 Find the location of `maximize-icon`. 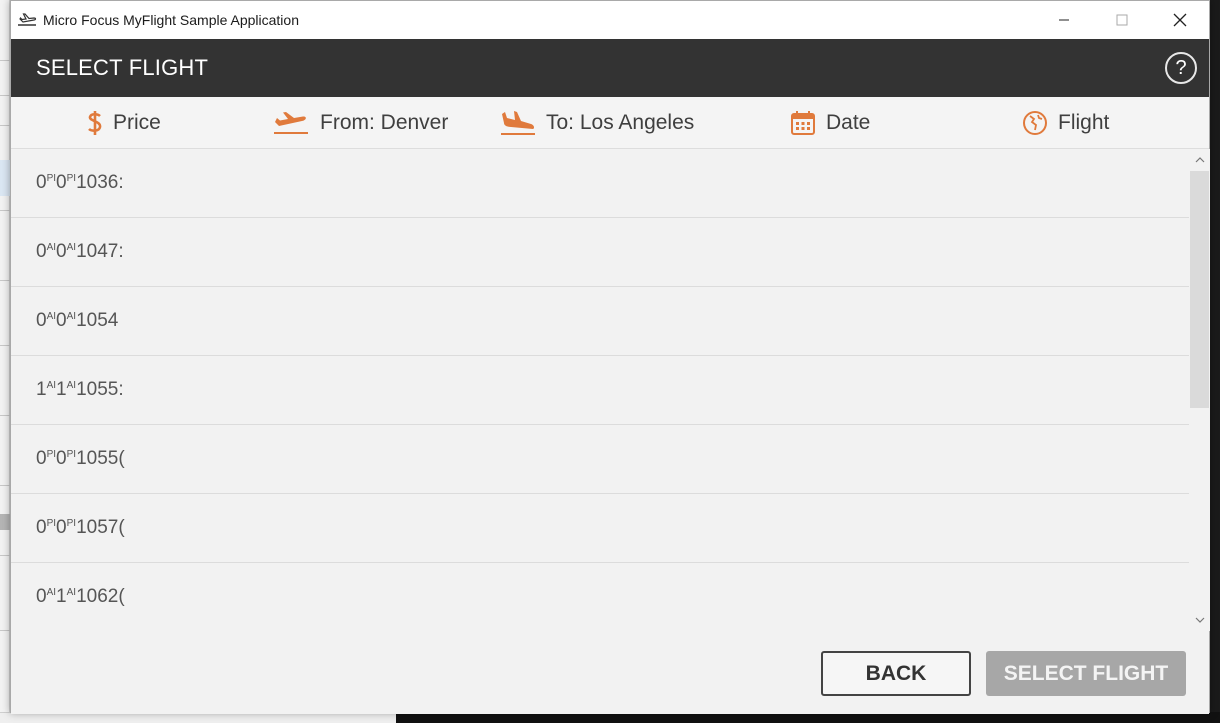

maximize-icon is located at coordinates (1122, 20).